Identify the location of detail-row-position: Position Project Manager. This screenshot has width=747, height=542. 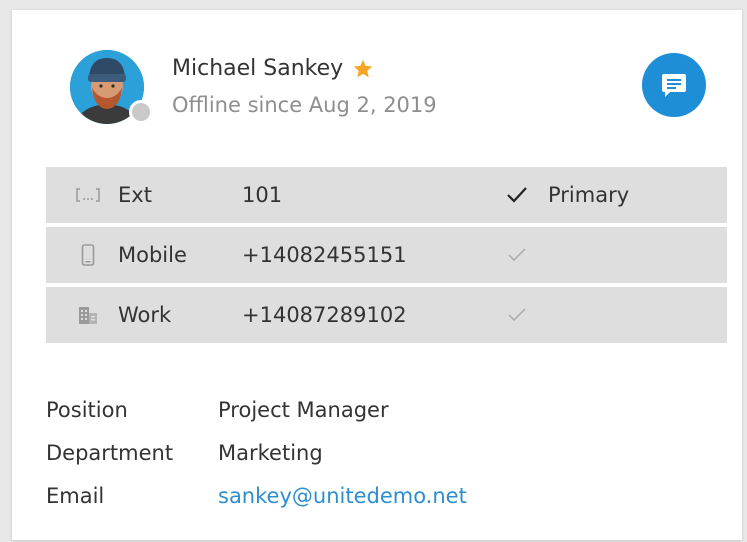
(346, 417).